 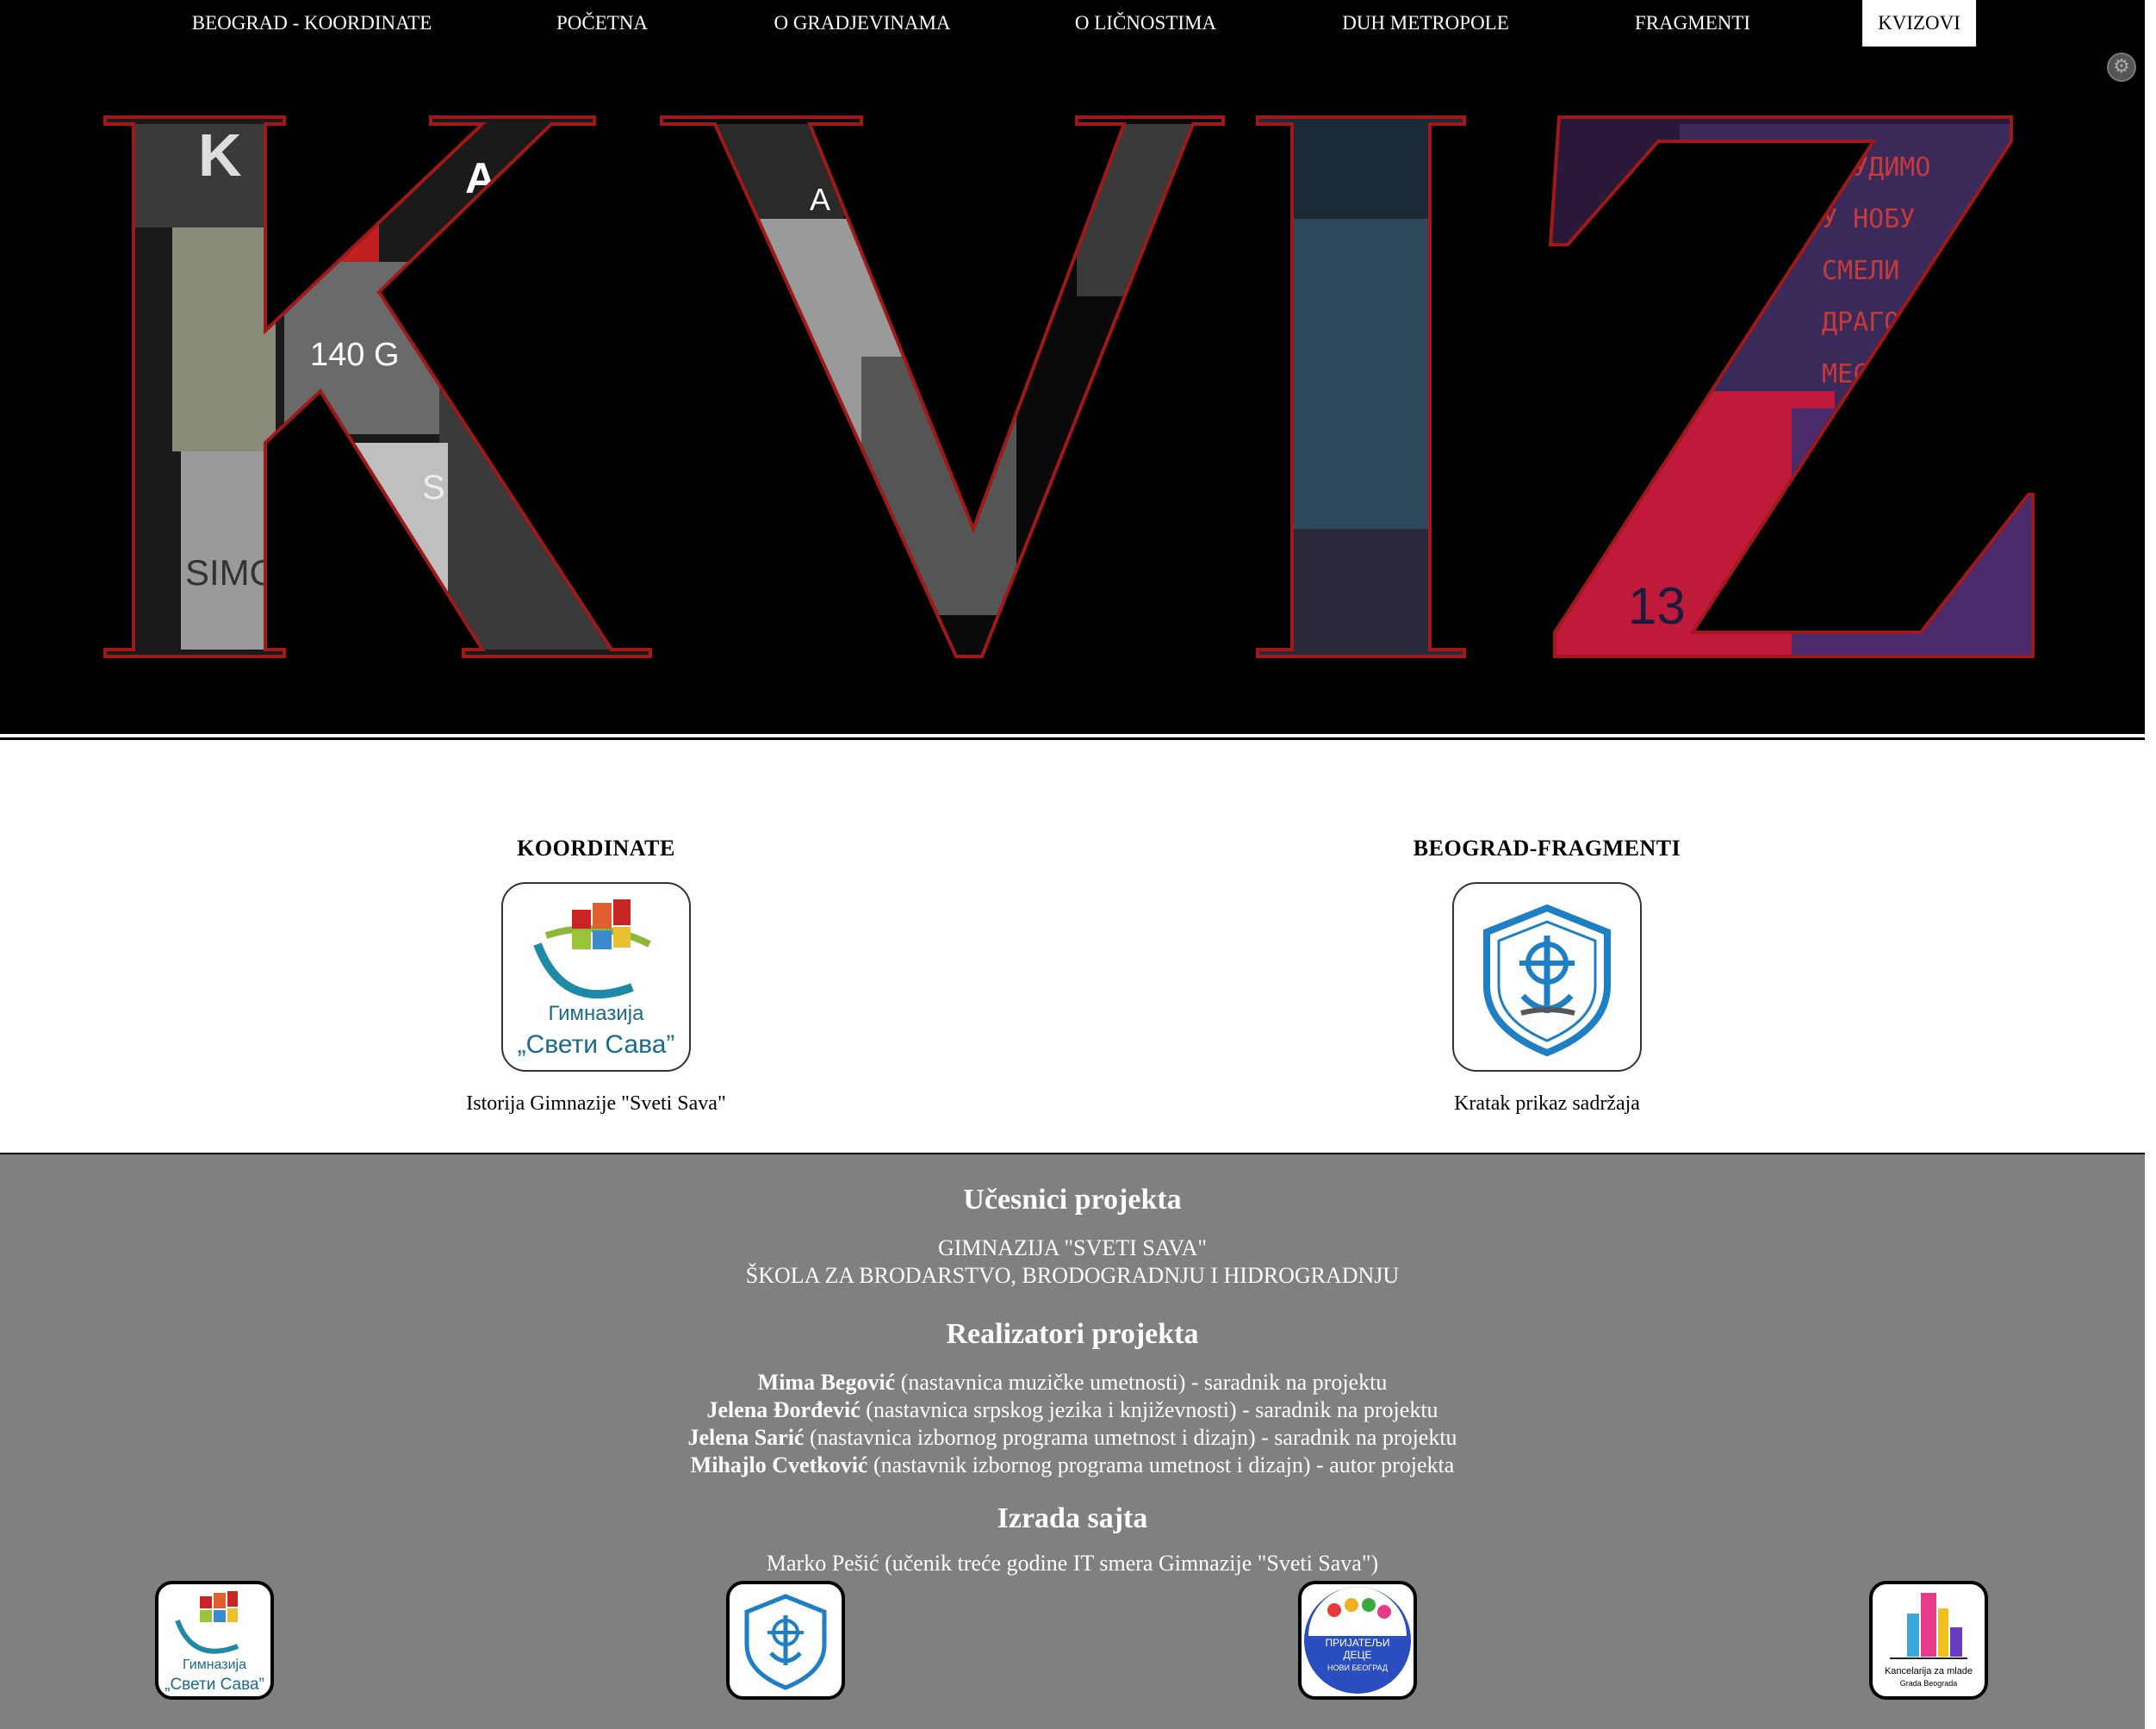 I want to click on divider, so click(x=1072, y=738).